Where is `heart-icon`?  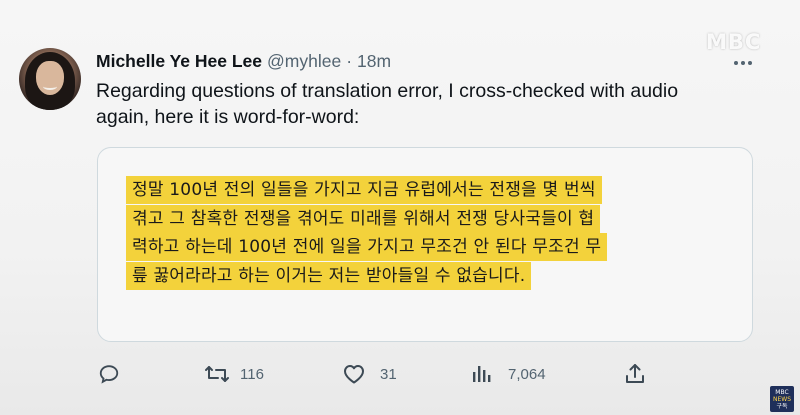
heart-icon is located at coordinates (354, 374).